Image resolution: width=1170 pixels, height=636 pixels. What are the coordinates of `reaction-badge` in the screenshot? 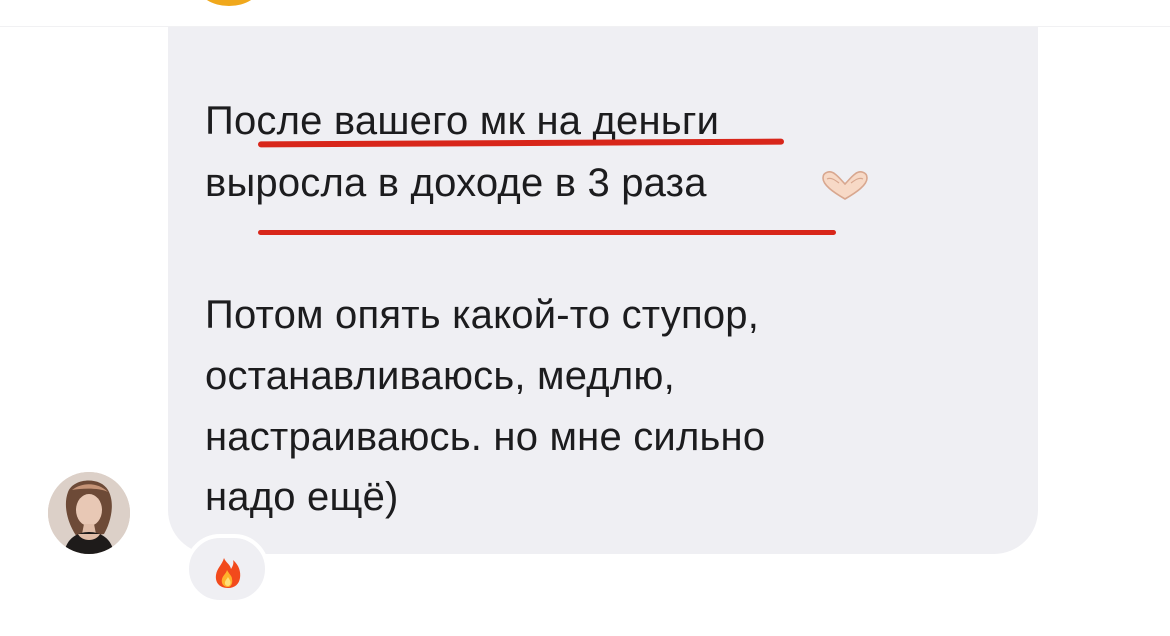 It's located at (227, 569).